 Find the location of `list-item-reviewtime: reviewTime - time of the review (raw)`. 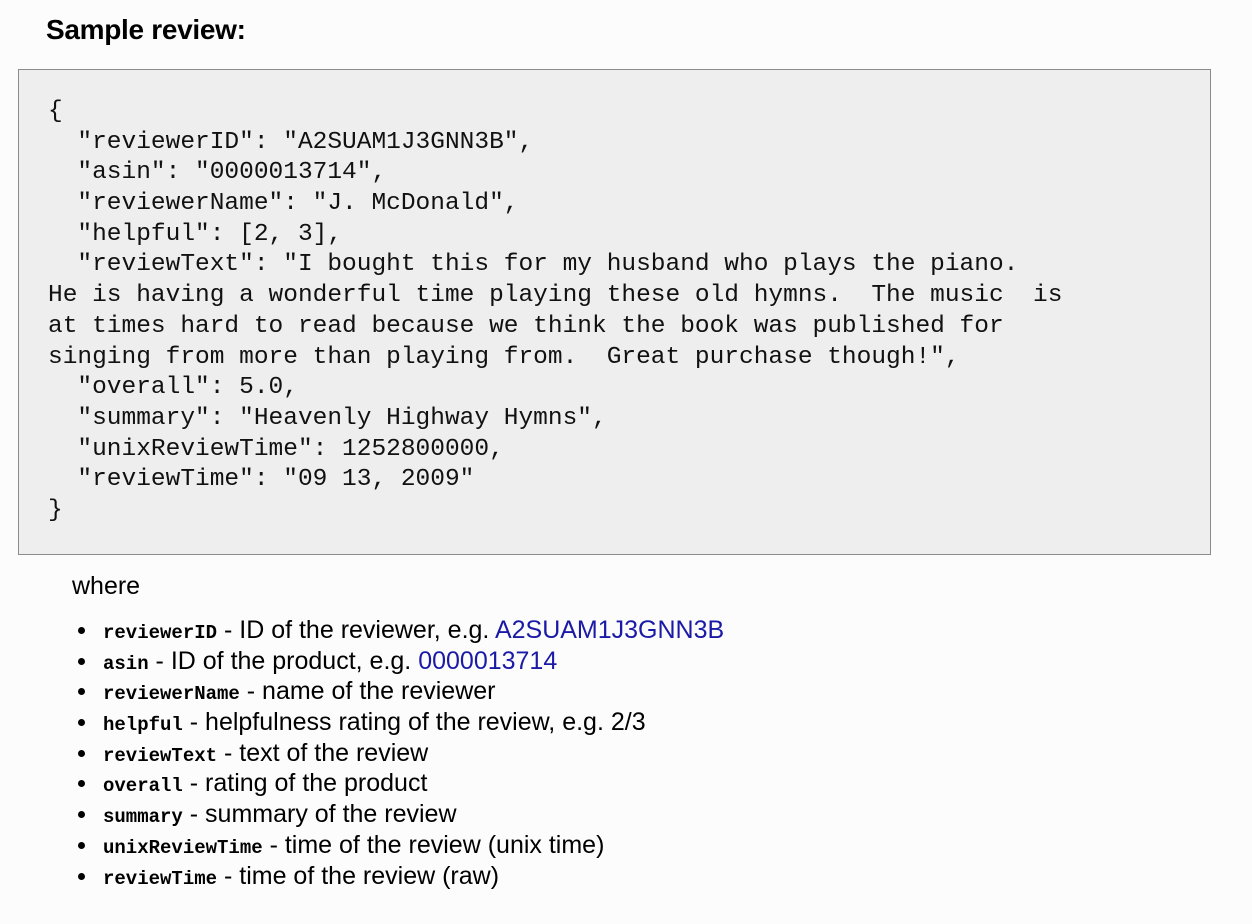

list-item-reviewtime: reviewTime - time of the review (raw) is located at coordinates (400, 876).